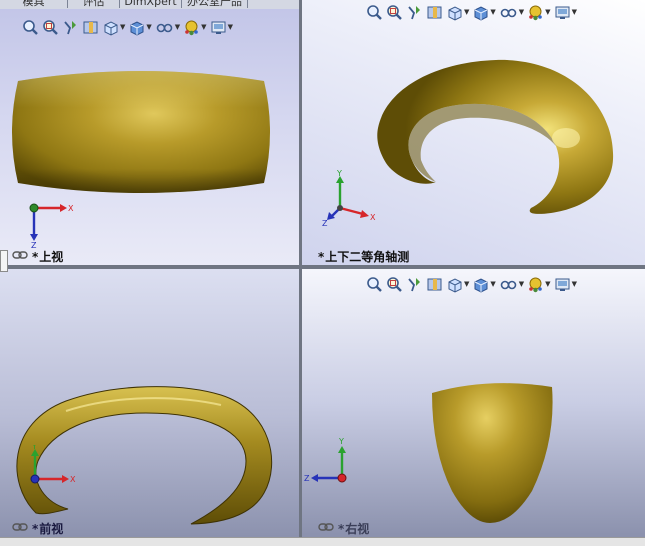  What do you see at coordinates (53, 464) in the screenshot?
I see `coordinate-triad-front: Y X` at bounding box center [53, 464].